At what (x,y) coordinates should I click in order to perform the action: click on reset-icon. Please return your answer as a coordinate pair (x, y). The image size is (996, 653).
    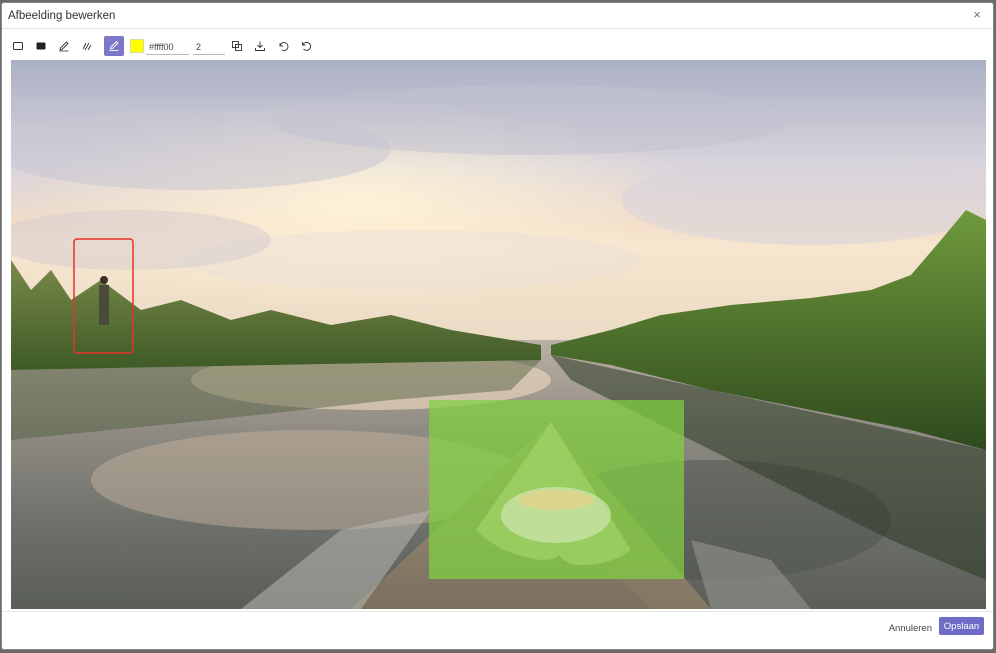
    Looking at the image, I should click on (306, 46).